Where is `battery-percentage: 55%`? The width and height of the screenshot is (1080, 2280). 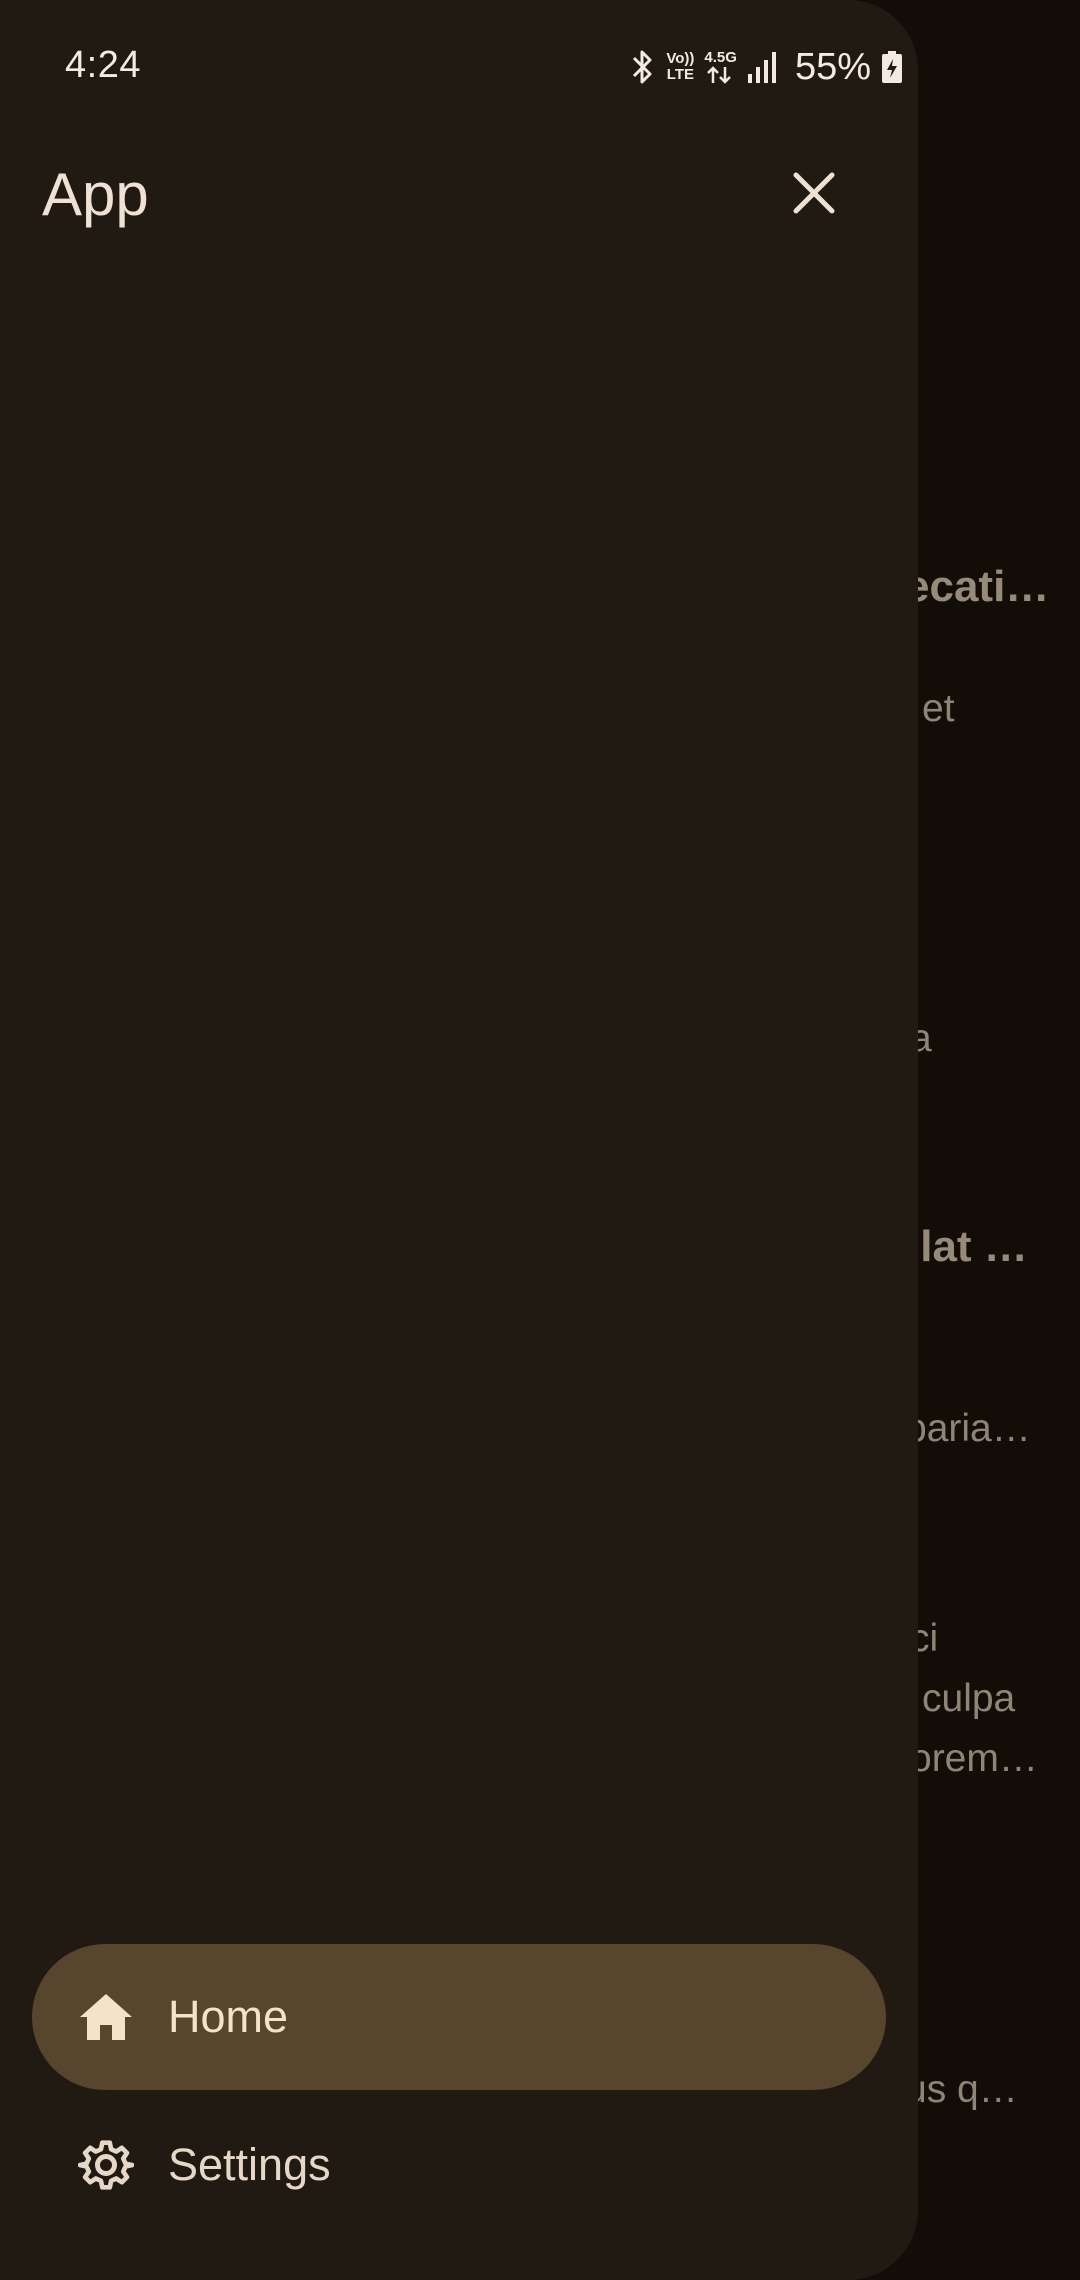
battery-percentage: 55% is located at coordinates (832, 66).